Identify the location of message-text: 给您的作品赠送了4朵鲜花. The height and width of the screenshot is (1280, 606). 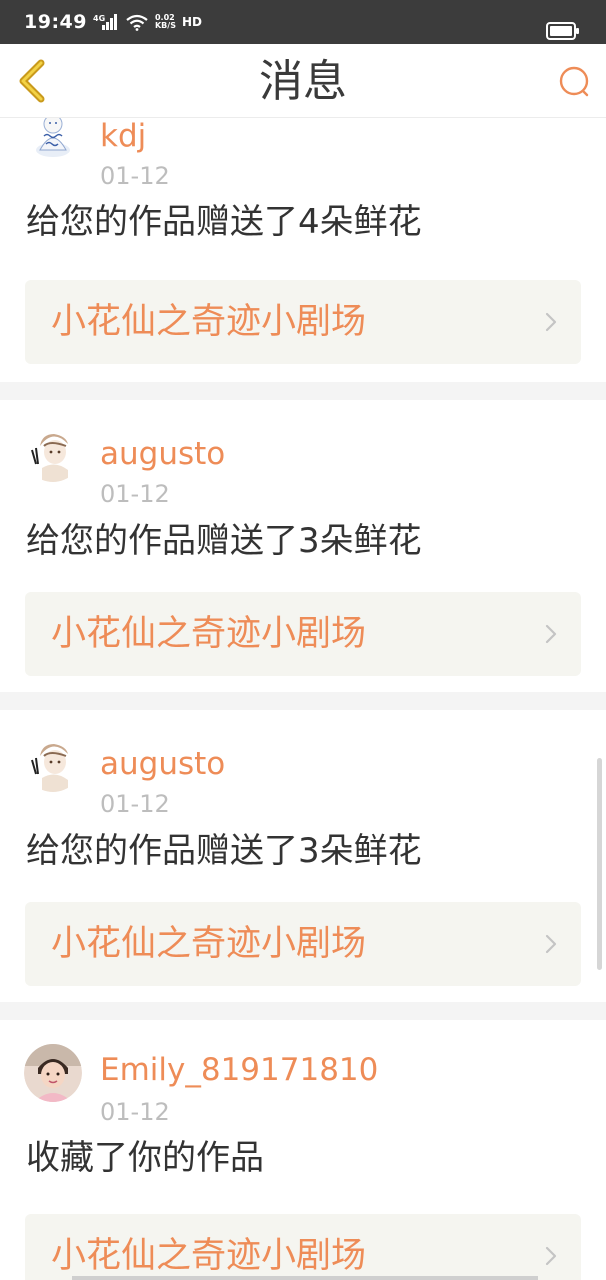
(224, 222).